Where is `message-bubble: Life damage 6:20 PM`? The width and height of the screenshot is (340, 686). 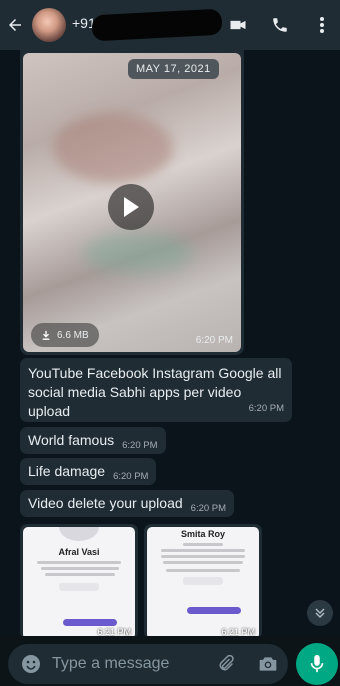 message-bubble: Life damage 6:20 PM is located at coordinates (88, 471).